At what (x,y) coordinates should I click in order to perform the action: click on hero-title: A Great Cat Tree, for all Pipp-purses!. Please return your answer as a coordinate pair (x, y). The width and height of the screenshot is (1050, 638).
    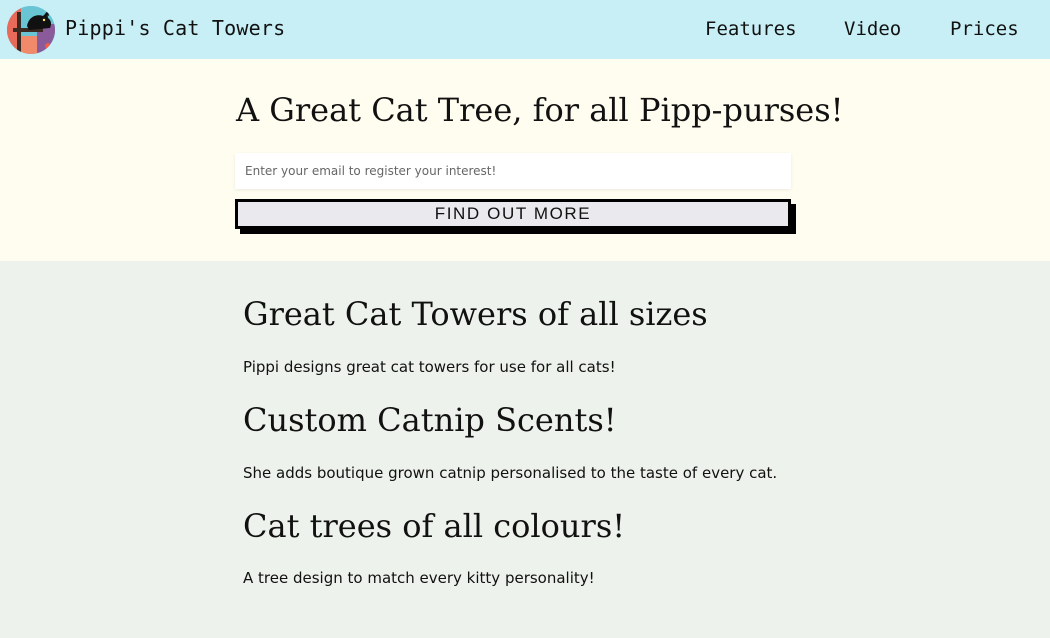
    Looking at the image, I should click on (540, 110).